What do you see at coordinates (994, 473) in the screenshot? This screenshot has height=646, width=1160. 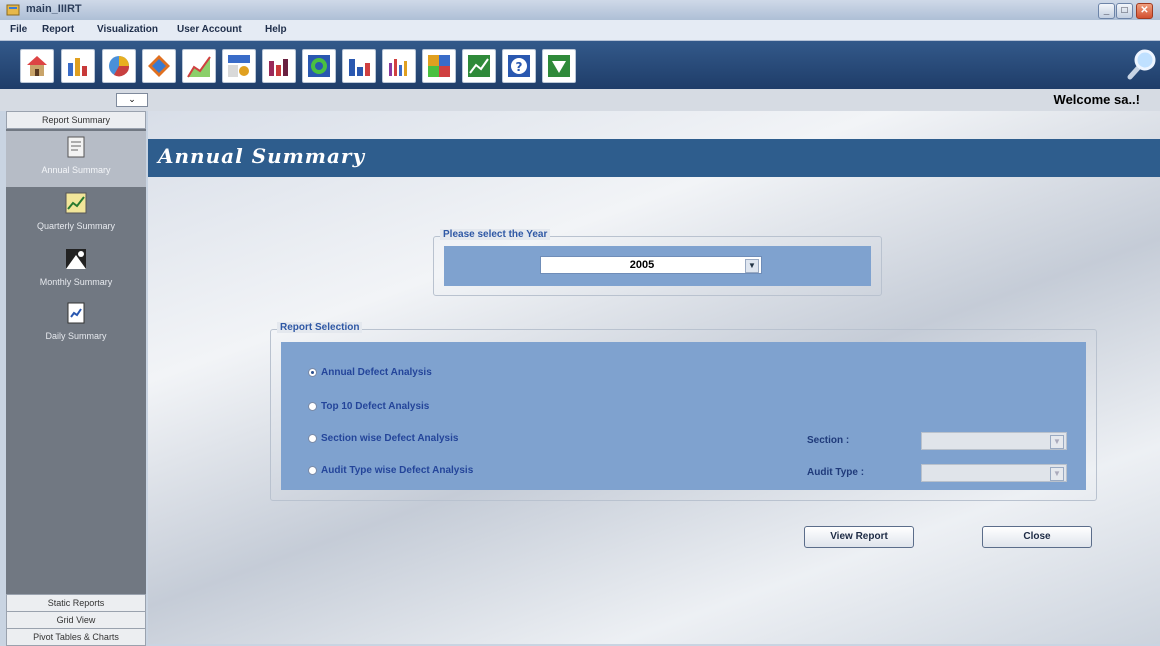 I see `audit-type-select: ▼` at bounding box center [994, 473].